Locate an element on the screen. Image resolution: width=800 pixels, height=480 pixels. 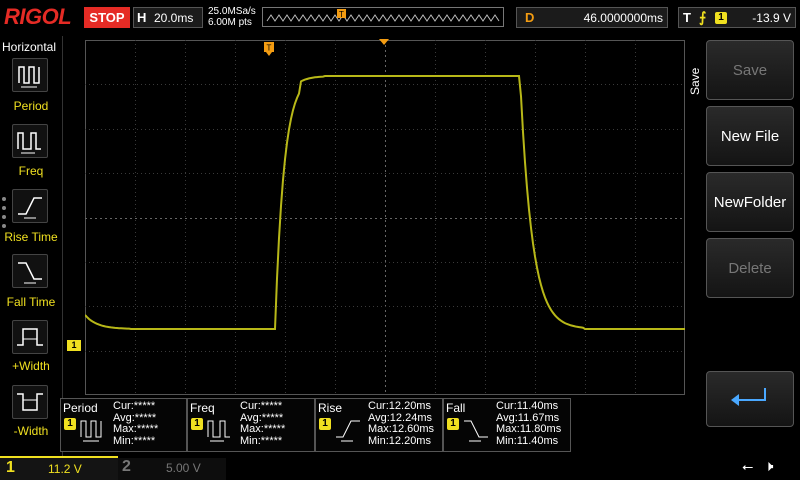
rising-edge-trigger-icon: ⨍ is located at coordinates (703, 17).